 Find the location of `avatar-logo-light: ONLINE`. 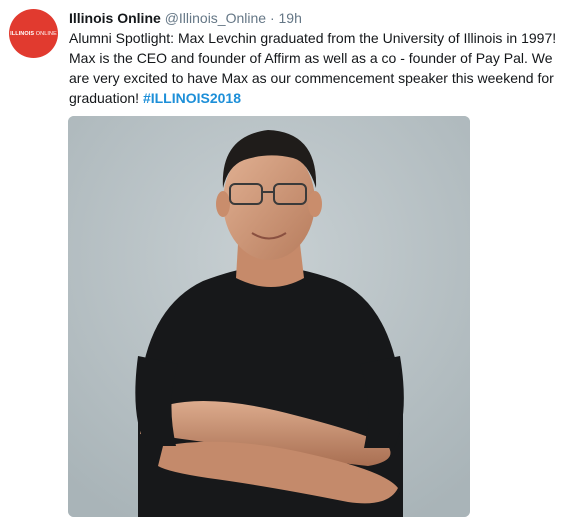

avatar-logo-light: ONLINE is located at coordinates (46, 33).